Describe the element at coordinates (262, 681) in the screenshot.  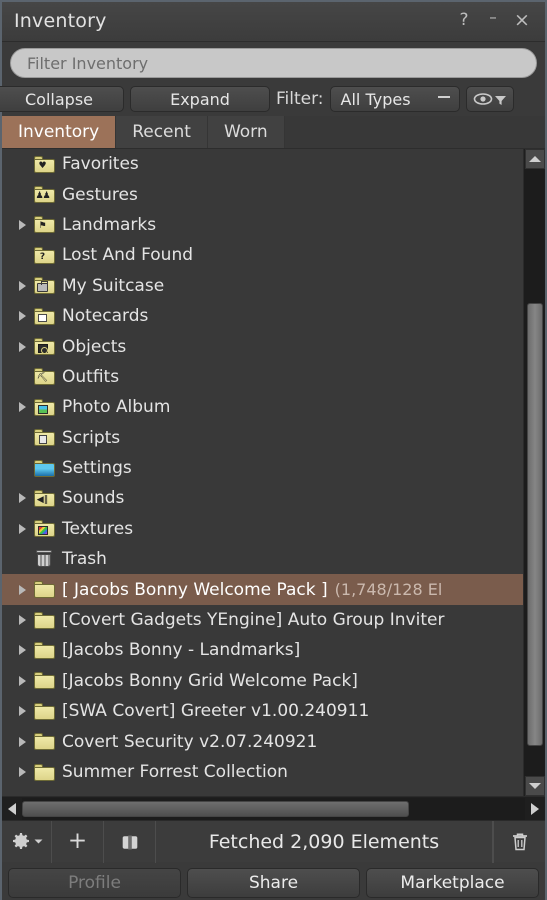
I see `inventory-row: [Jacobs Bonny Grid Welcome Pack]` at that location.